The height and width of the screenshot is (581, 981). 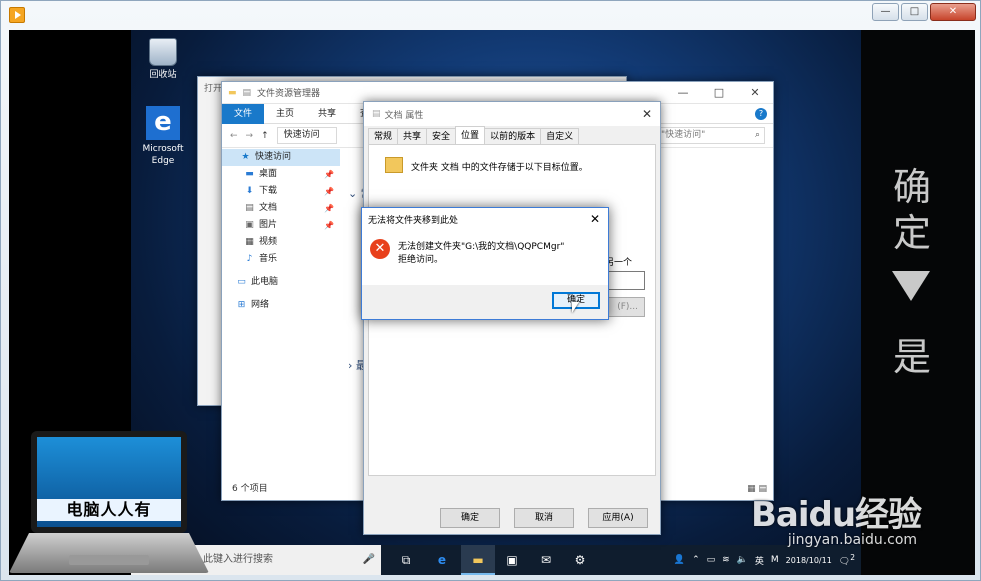 I want to click on ribbon-tab-home: 主页, so click(x=285, y=114).